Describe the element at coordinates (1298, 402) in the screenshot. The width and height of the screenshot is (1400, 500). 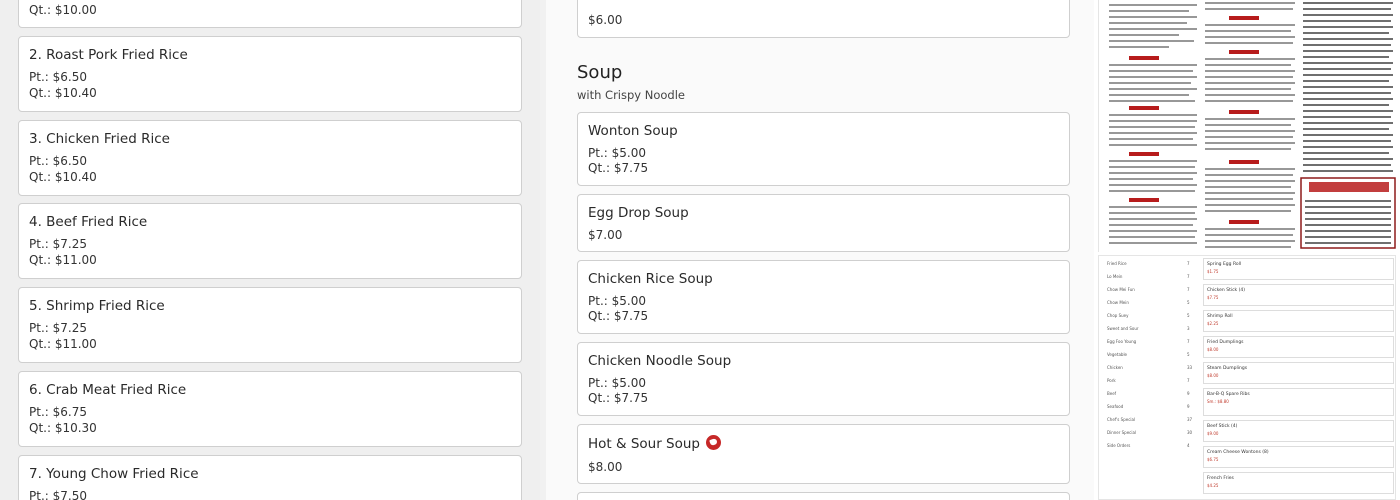
I see `mini-item-card: Bar-B-Q Spare Ribs Sm.: $8.80` at that location.